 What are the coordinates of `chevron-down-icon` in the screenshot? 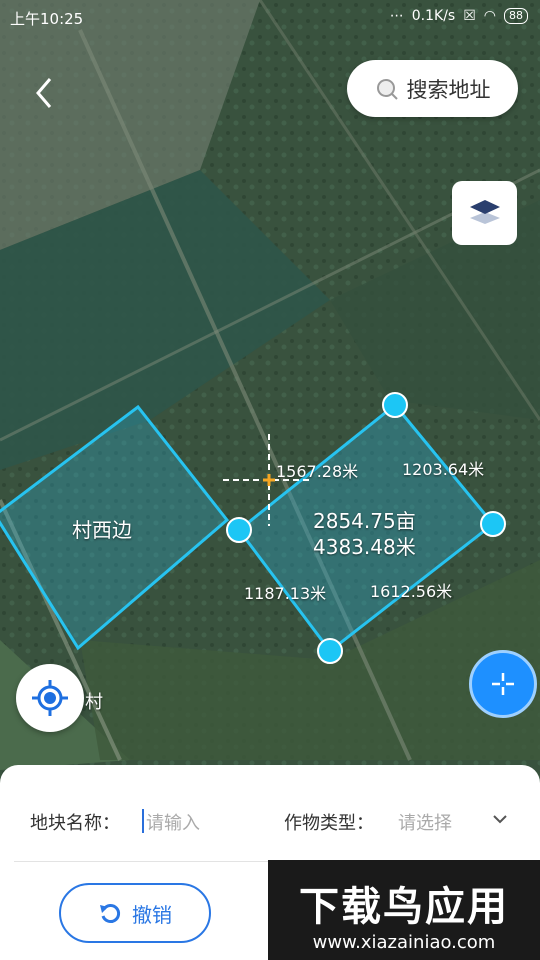 It's located at (500, 821).